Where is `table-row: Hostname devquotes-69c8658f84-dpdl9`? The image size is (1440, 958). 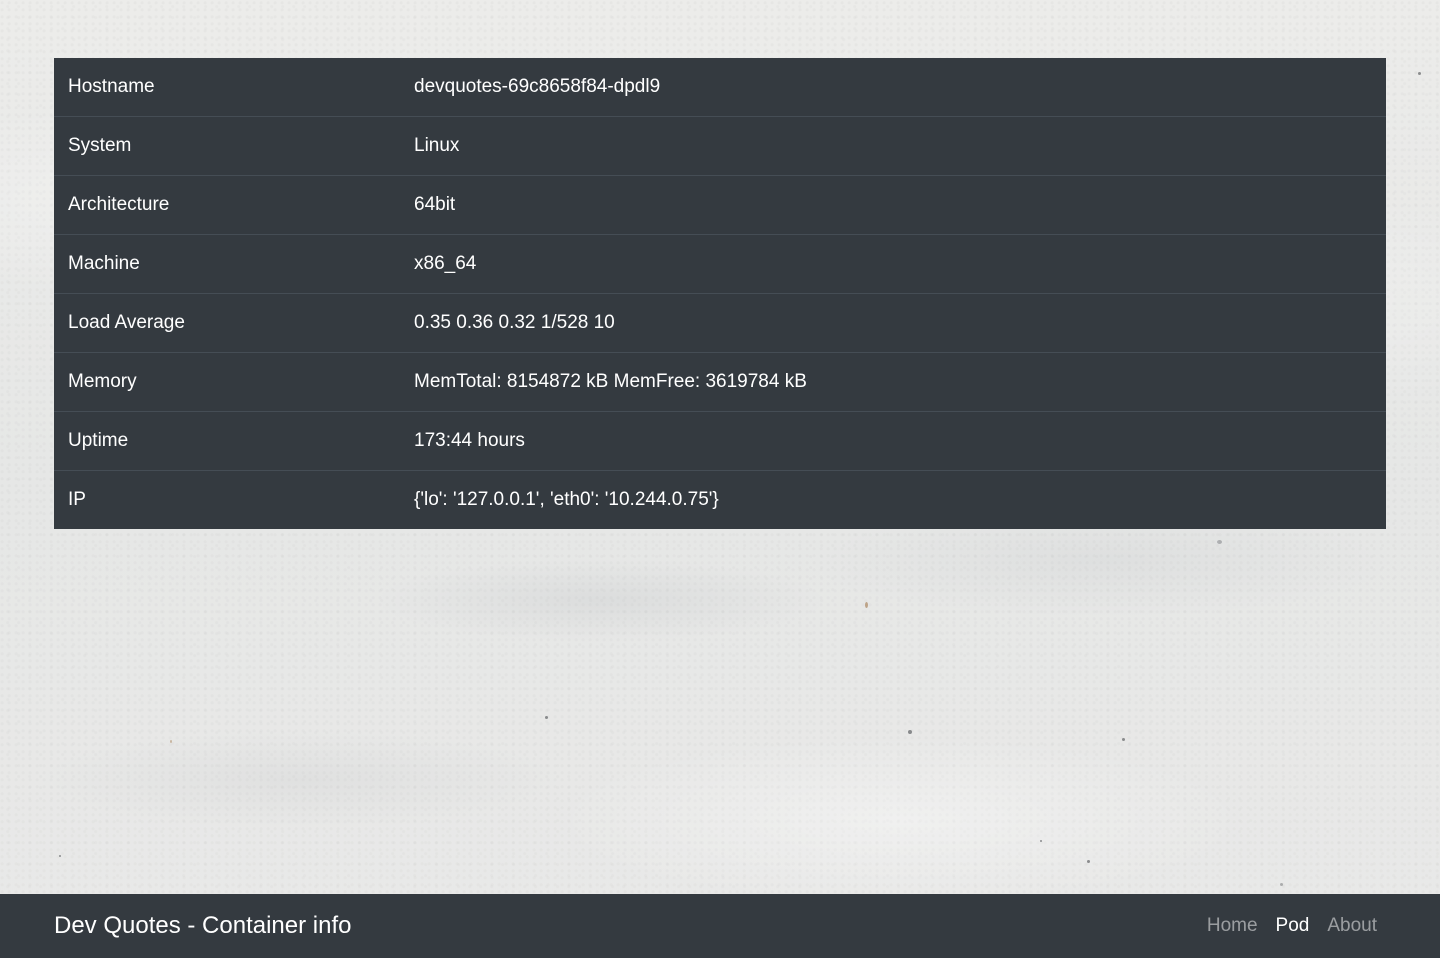 table-row: Hostname devquotes-69c8658f84-dpdl9 is located at coordinates (720, 87).